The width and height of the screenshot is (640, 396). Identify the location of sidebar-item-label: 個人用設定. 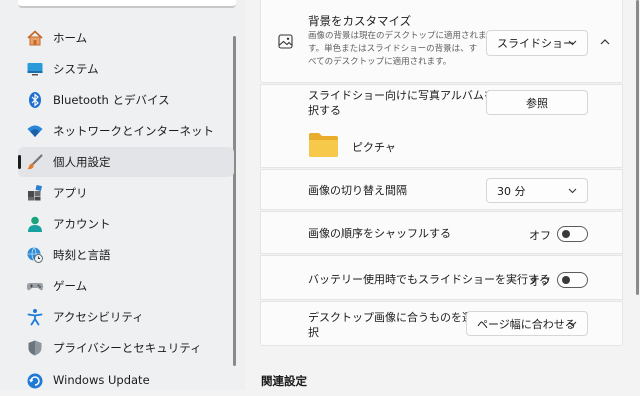
(82, 162).